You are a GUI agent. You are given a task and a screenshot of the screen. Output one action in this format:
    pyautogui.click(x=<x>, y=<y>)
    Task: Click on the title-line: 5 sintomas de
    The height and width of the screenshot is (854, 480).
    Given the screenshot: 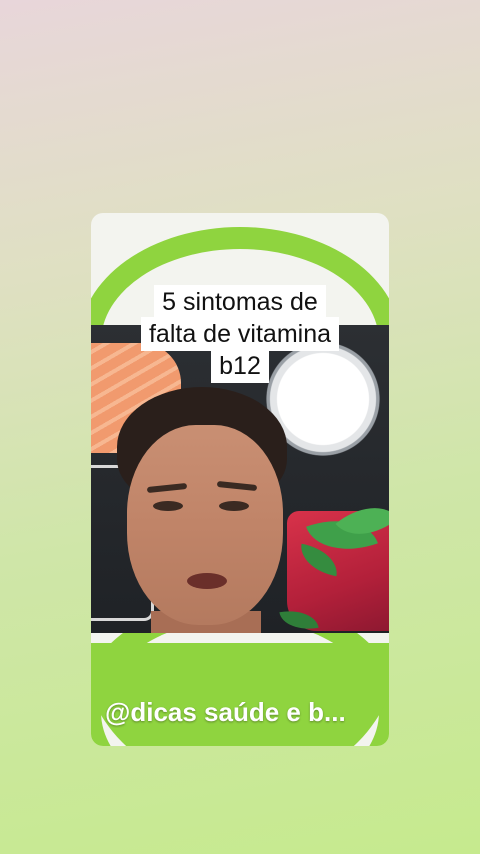 What is the action you would take?
    pyautogui.click(x=240, y=302)
    